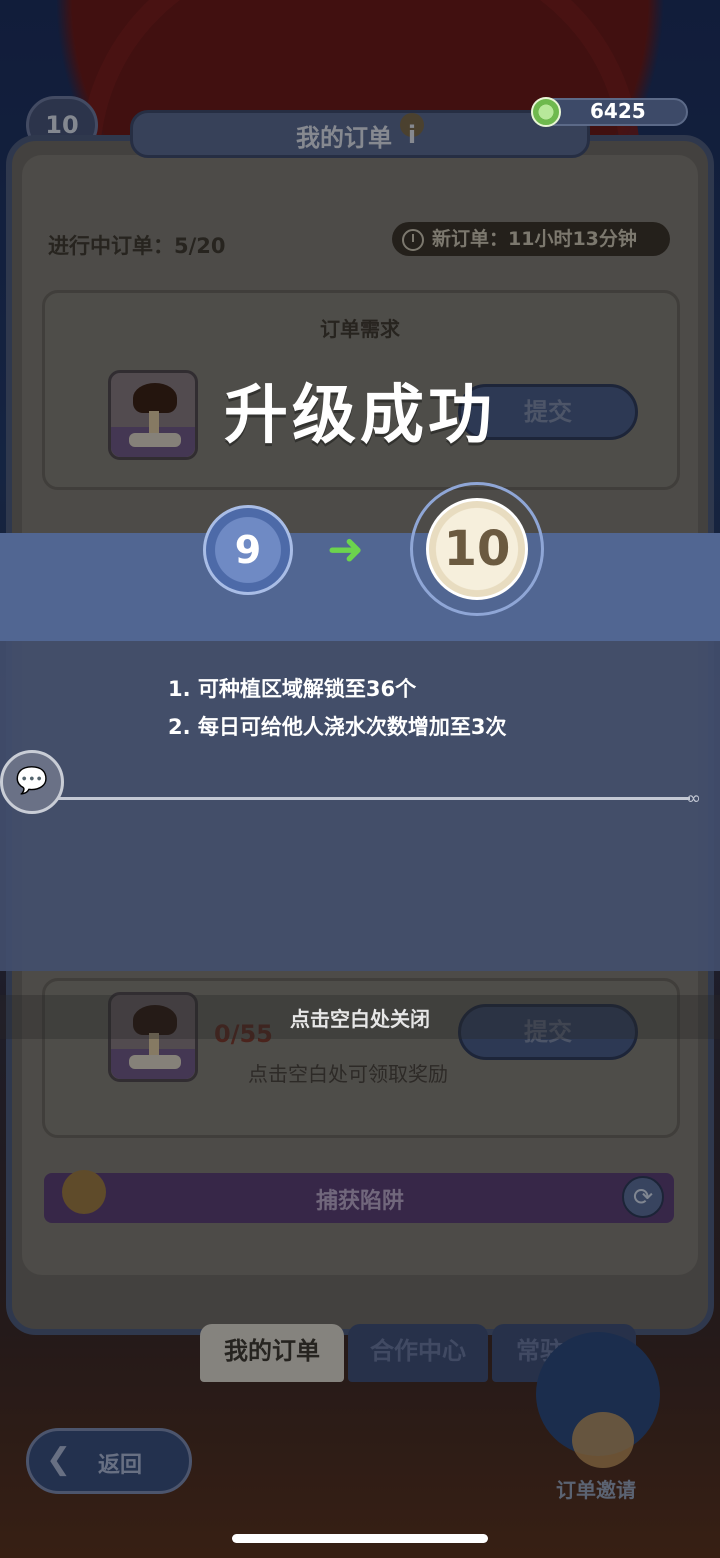  Describe the element at coordinates (360, 1538) in the screenshot. I see `home-indicator` at that location.